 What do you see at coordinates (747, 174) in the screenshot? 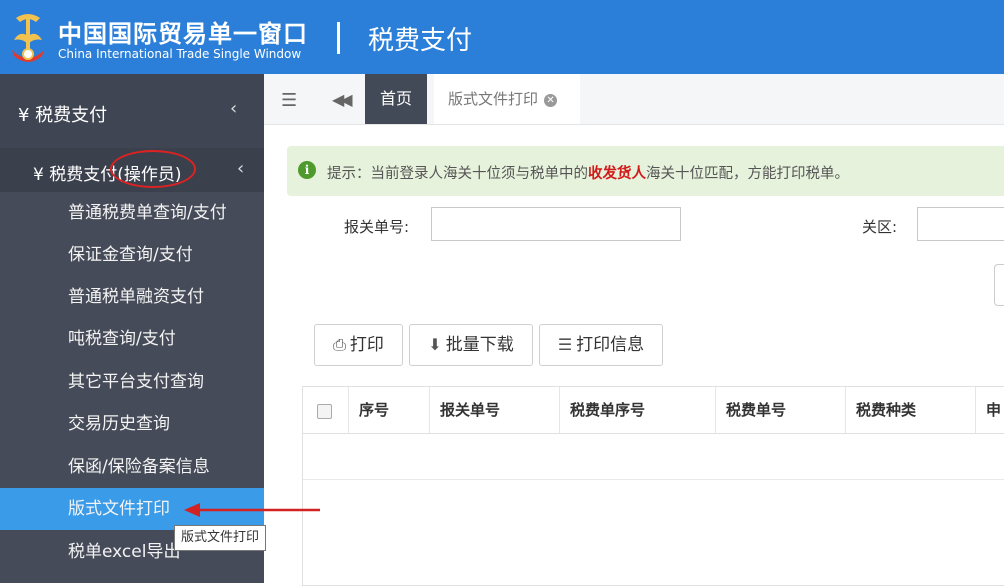
I see `notice-suffix: 海关十位匹配，方能打印税单。` at bounding box center [747, 174].